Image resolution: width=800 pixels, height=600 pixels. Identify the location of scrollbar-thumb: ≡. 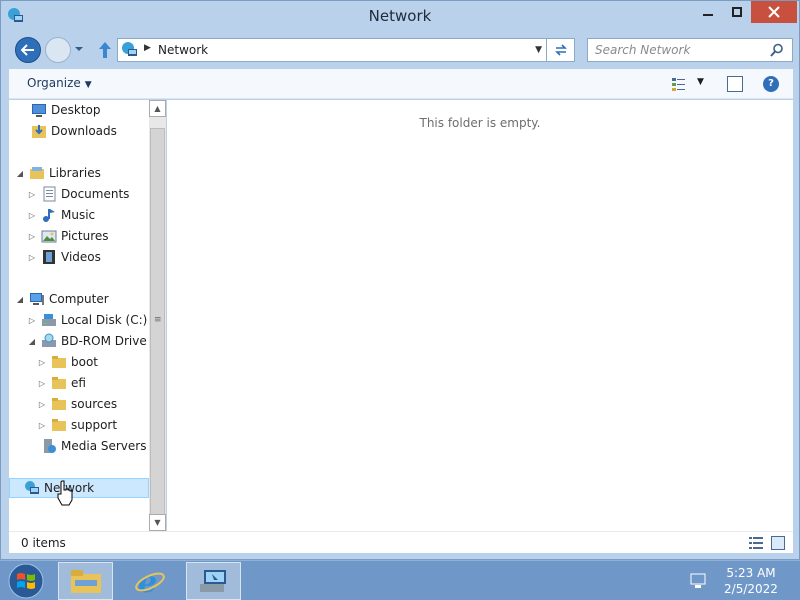
(157, 325).